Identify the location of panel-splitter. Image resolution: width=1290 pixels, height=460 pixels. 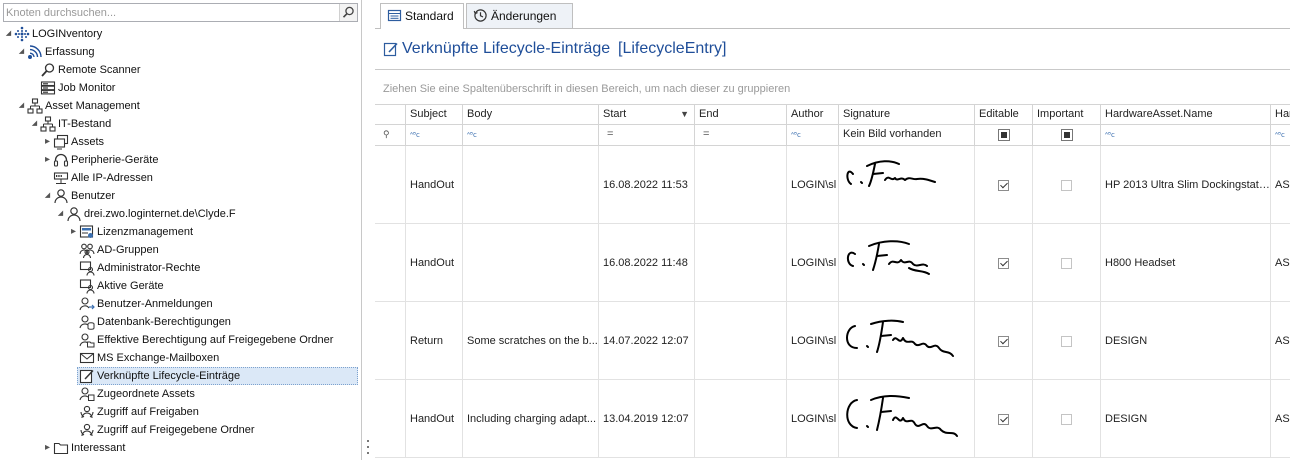
(368, 230).